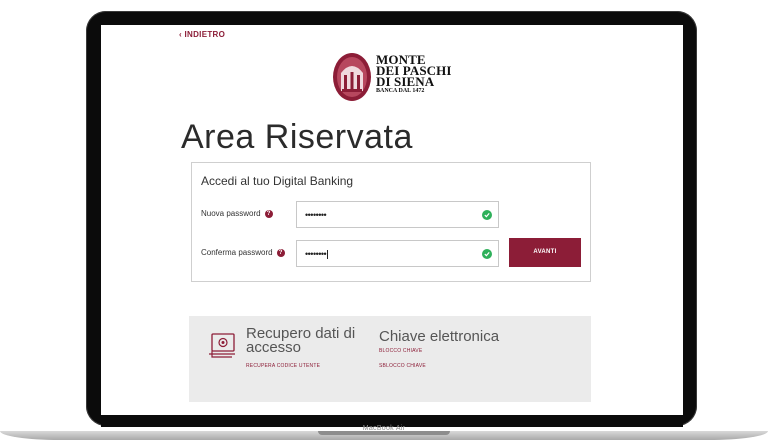 The width and height of the screenshot is (768, 446). What do you see at coordinates (397, 253) in the screenshot?
I see `confirm-password-field: ••••••••` at bounding box center [397, 253].